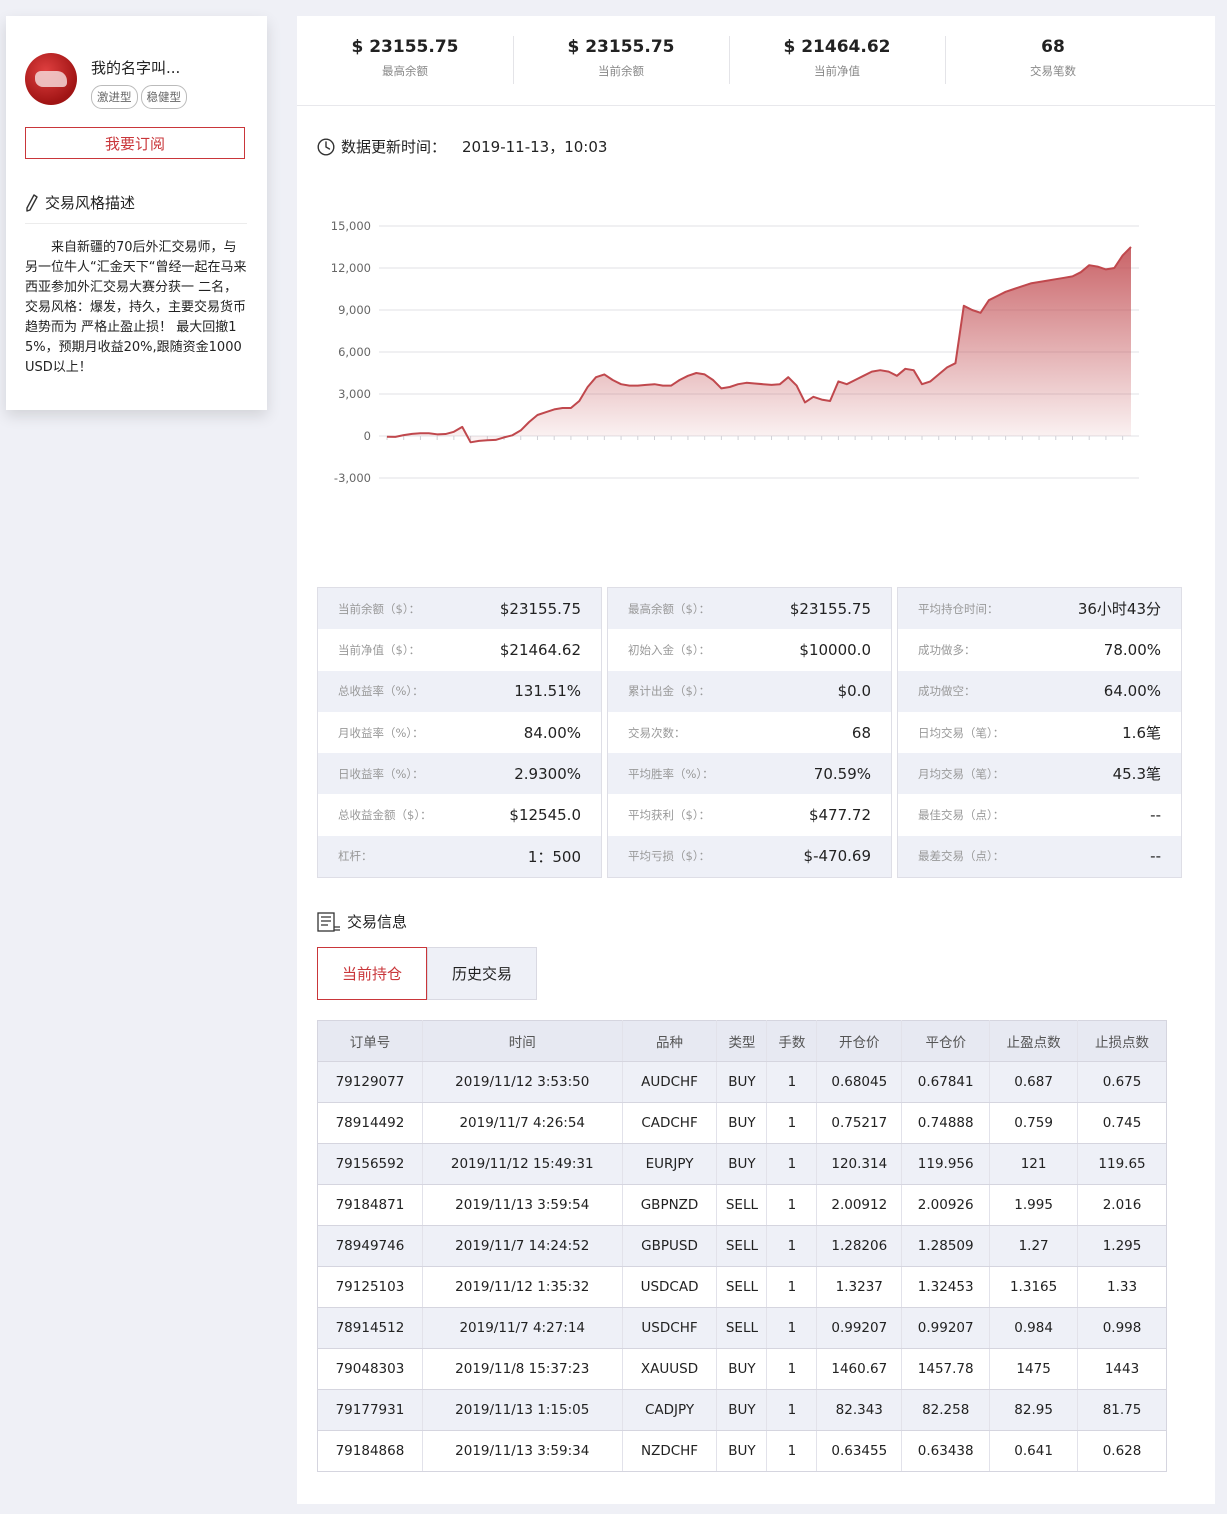 Image resolution: width=1227 pixels, height=1514 pixels. What do you see at coordinates (482, 973) in the screenshot?
I see `tab-history-trades: 历史交易` at bounding box center [482, 973].